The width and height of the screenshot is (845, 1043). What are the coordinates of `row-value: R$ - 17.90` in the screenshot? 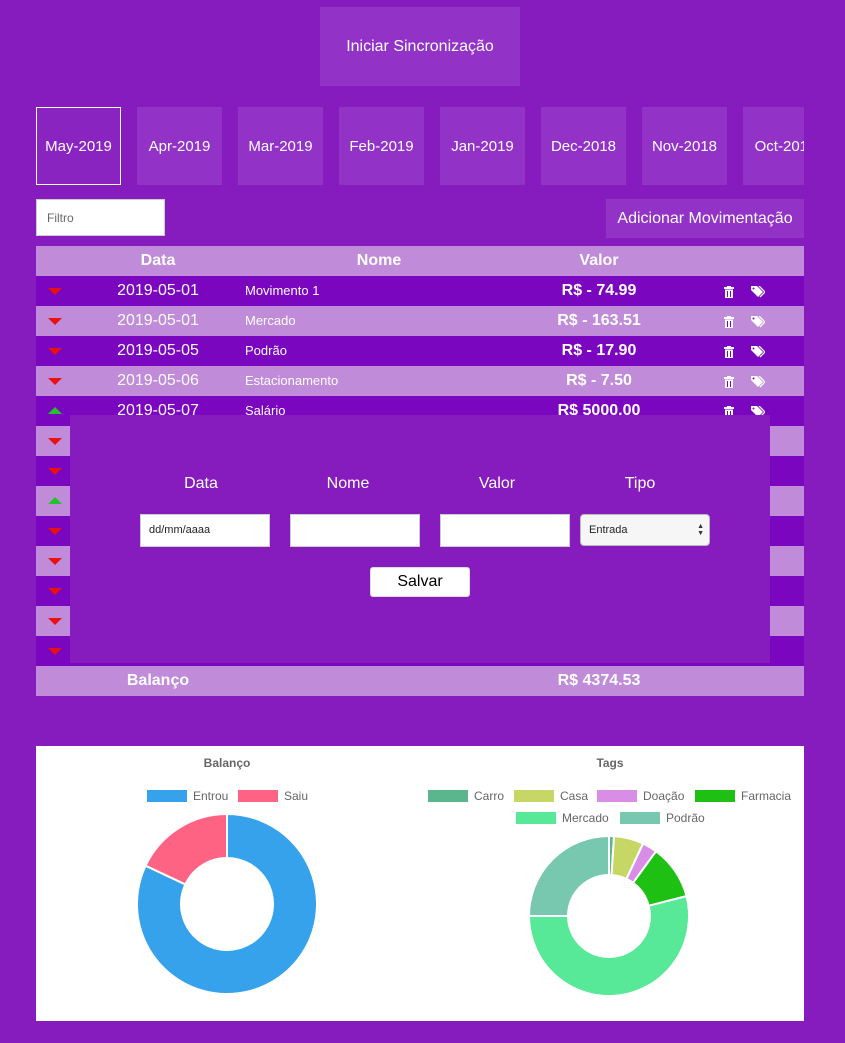 It's located at (599, 350).